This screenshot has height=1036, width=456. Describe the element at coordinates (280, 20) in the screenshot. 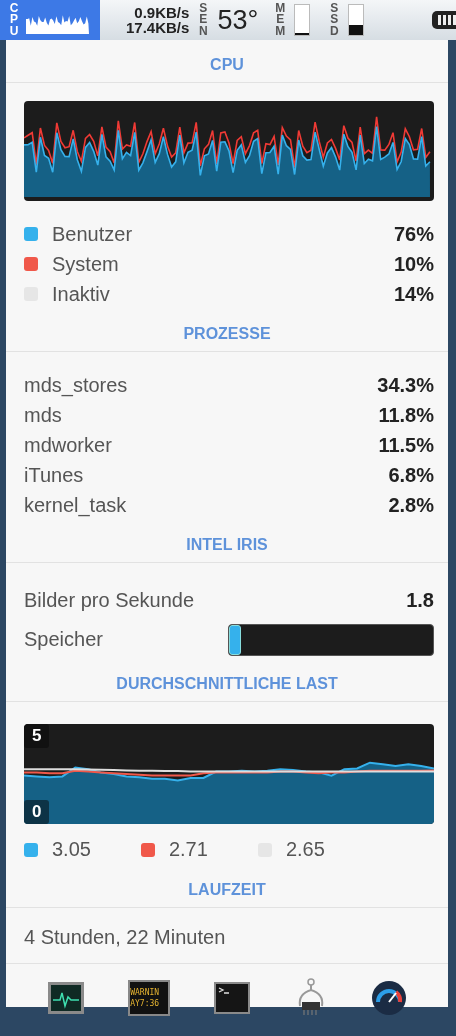

I see `memory-label: MEM` at that location.